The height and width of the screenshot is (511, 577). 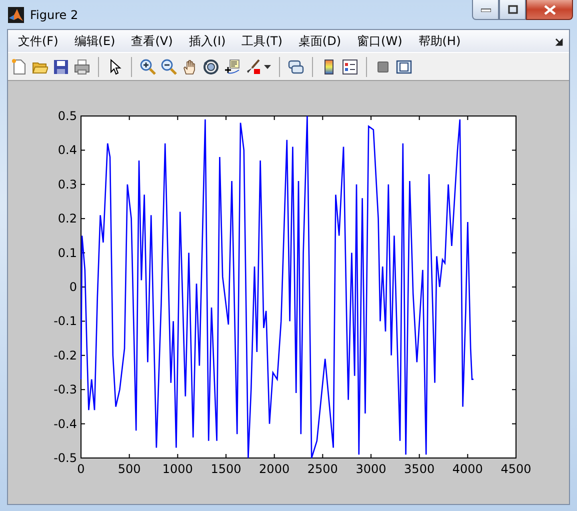 What do you see at coordinates (35, 41) in the screenshot?
I see `menu-item: 文件(F)` at bounding box center [35, 41].